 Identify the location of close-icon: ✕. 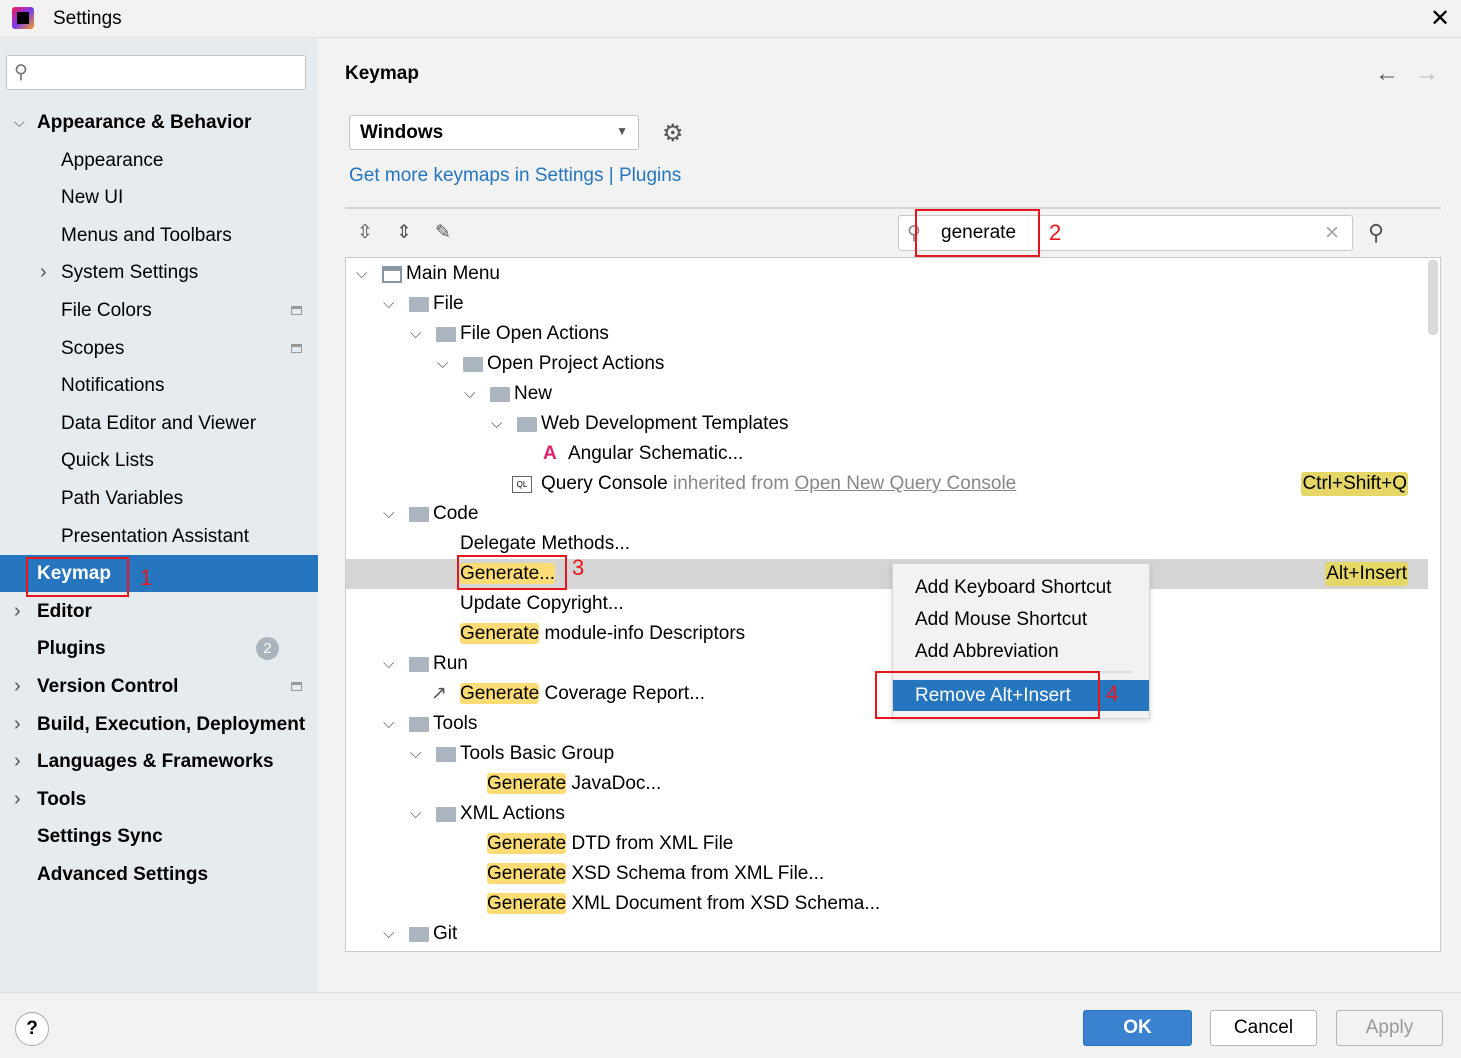
(1440, 18).